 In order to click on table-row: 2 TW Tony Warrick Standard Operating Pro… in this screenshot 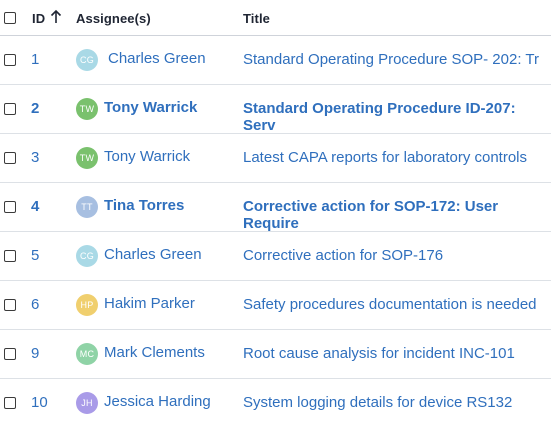, I will do `click(275, 109)`.